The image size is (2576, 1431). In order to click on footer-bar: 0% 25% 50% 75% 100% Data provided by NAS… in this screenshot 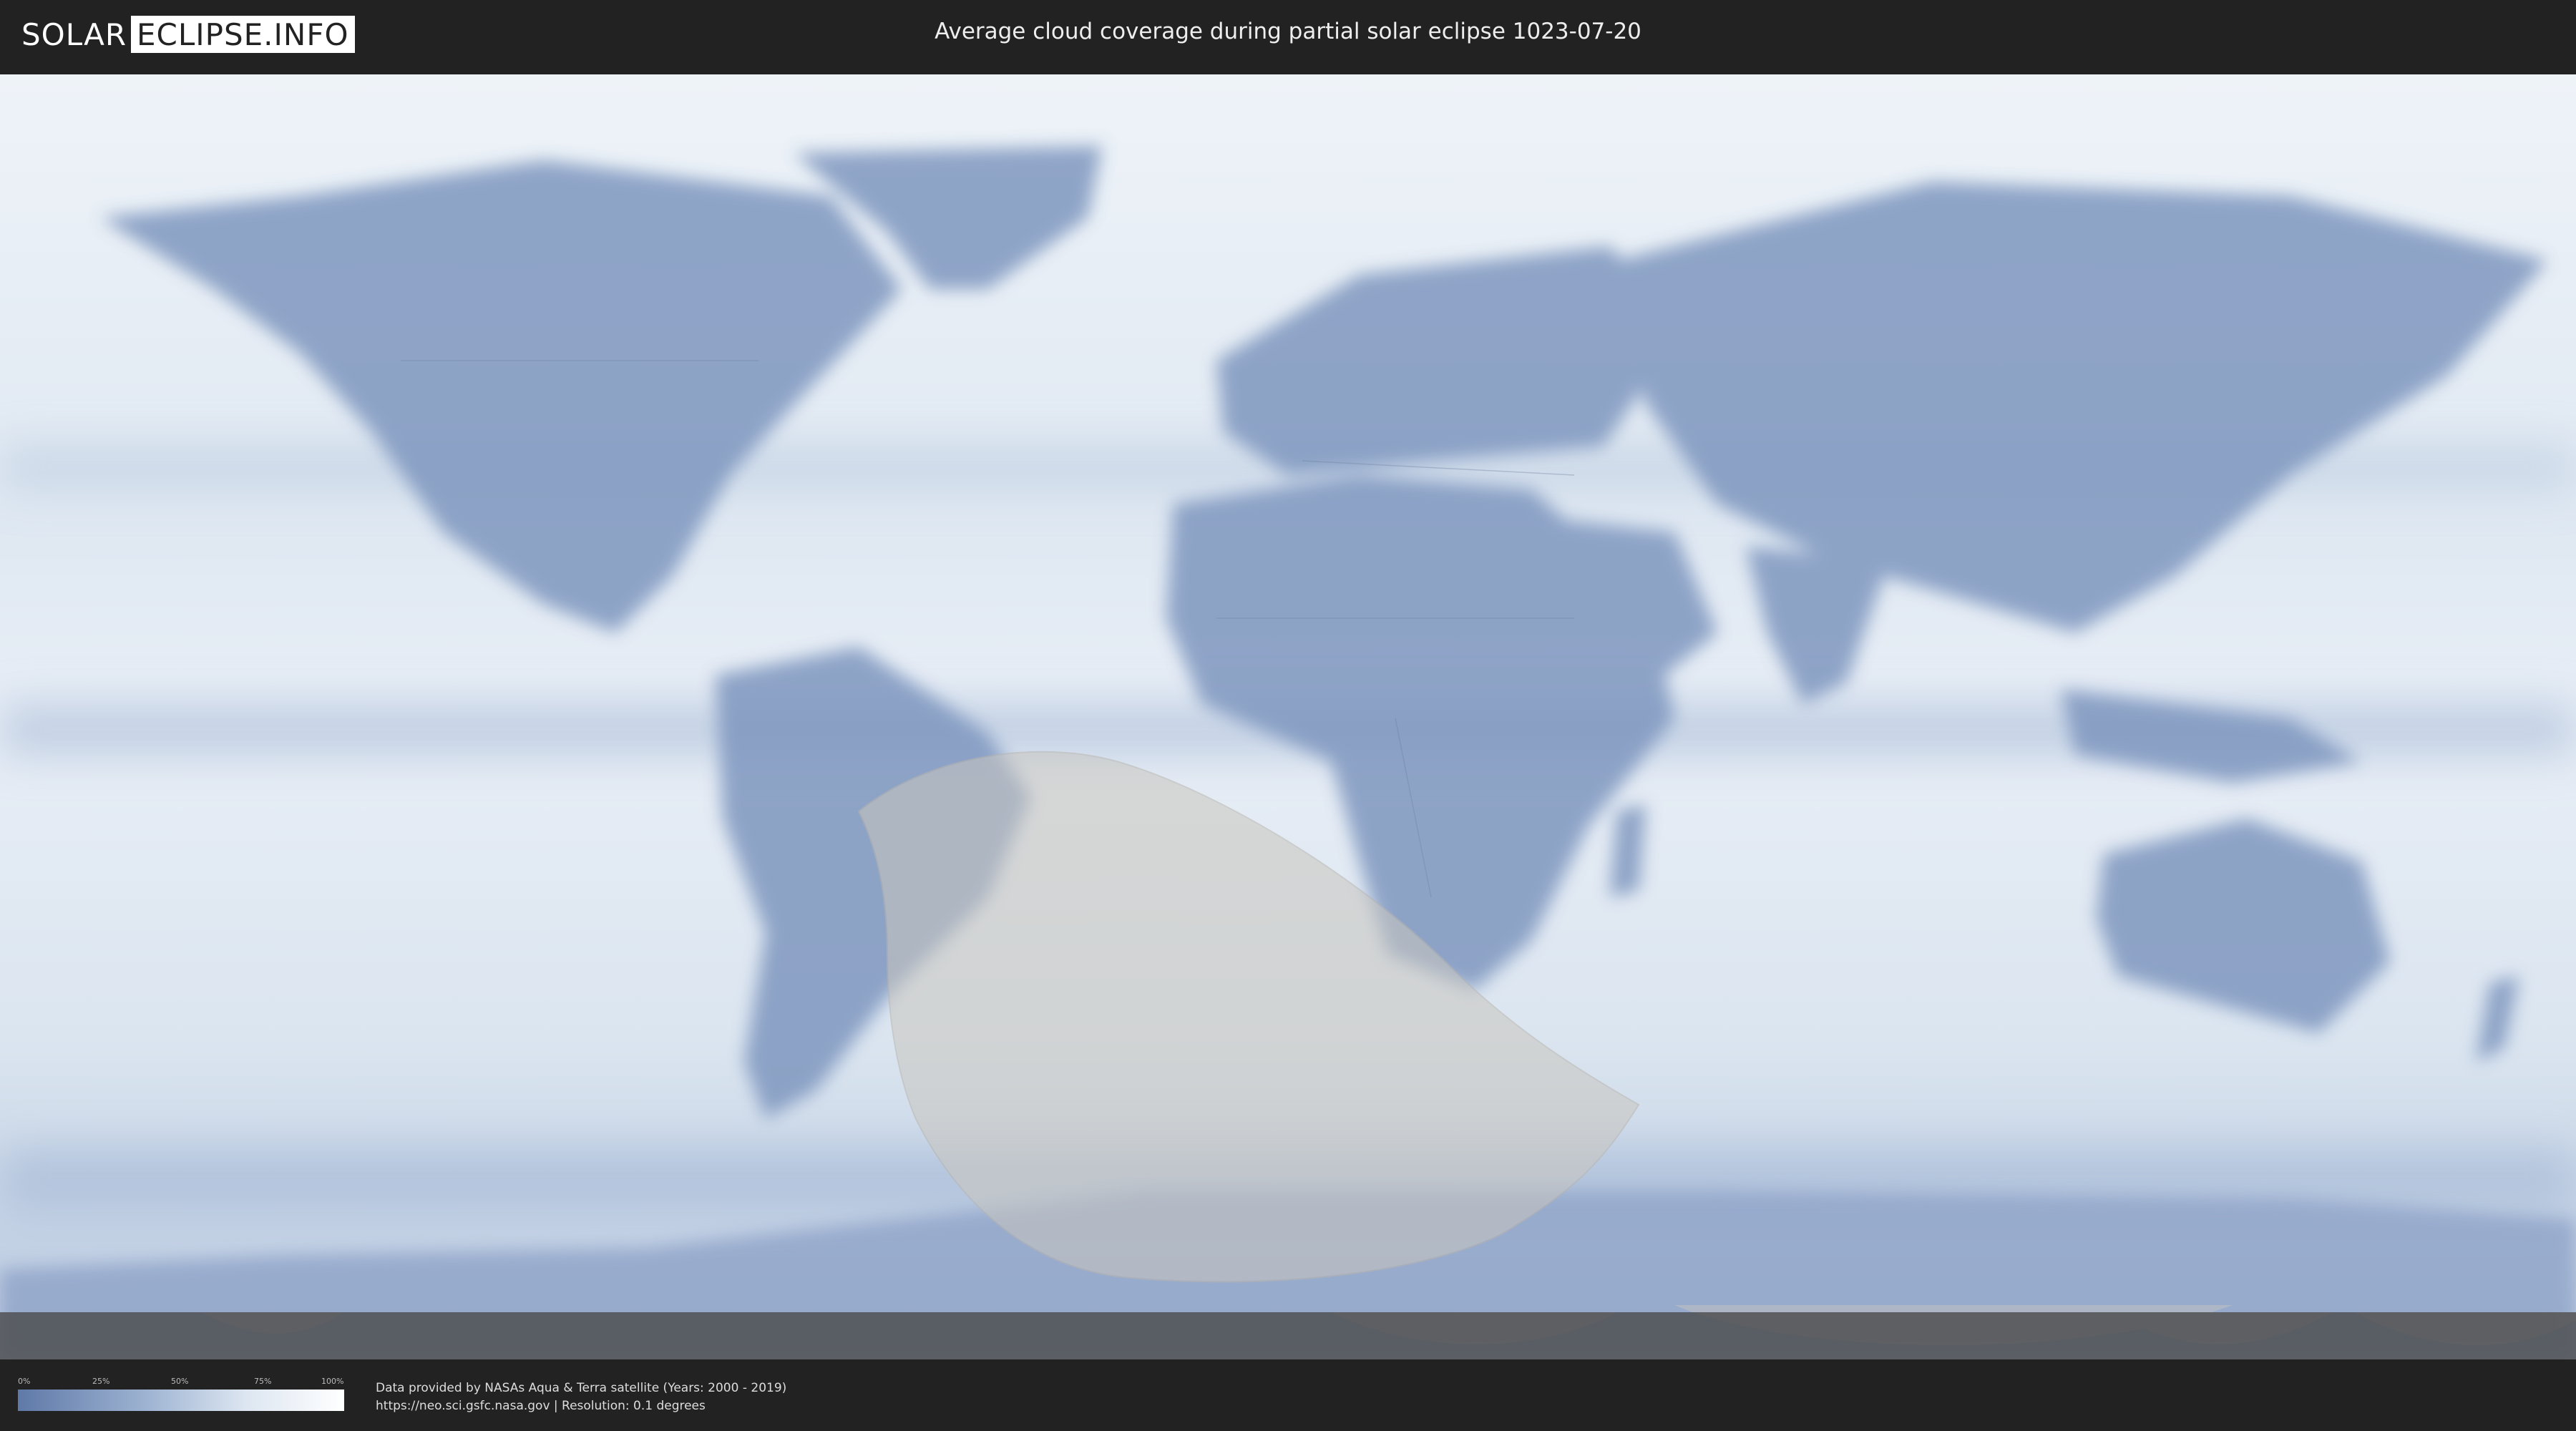, I will do `click(1288, 1395)`.